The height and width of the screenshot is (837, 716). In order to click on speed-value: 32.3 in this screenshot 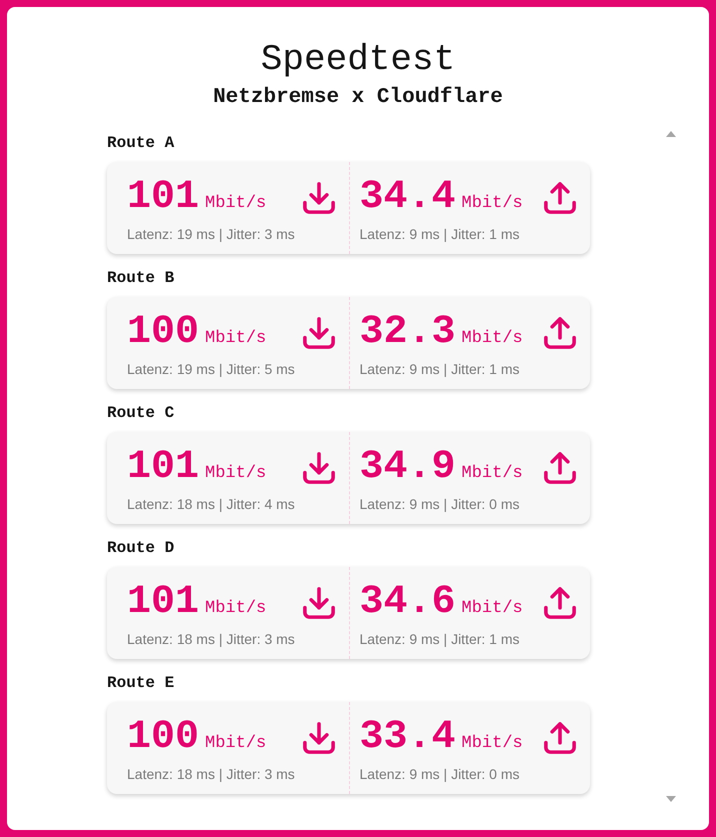, I will do `click(408, 333)`.